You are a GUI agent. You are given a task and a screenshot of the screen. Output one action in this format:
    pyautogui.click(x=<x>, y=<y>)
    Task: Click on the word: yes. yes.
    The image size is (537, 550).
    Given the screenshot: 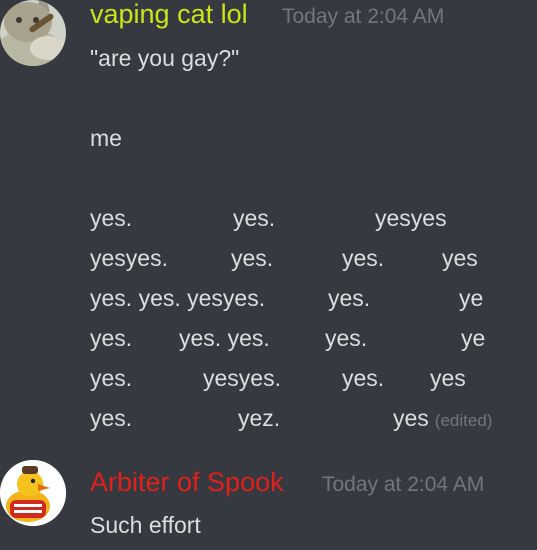 What is the action you would take?
    pyautogui.click(x=224, y=338)
    